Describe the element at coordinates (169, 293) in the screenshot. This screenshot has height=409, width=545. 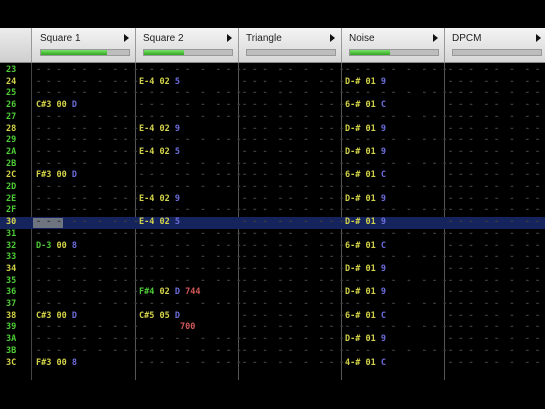
I see `pattern-cell: F#4 02 D 744` at that location.